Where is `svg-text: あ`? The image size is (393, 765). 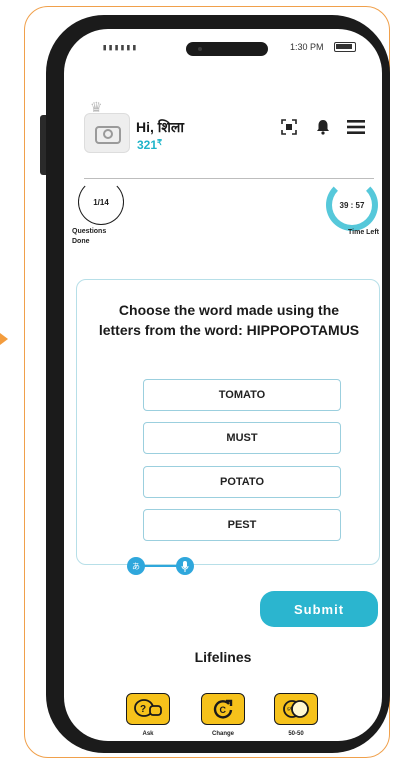
svg-text: あ is located at coordinates (136, 566).